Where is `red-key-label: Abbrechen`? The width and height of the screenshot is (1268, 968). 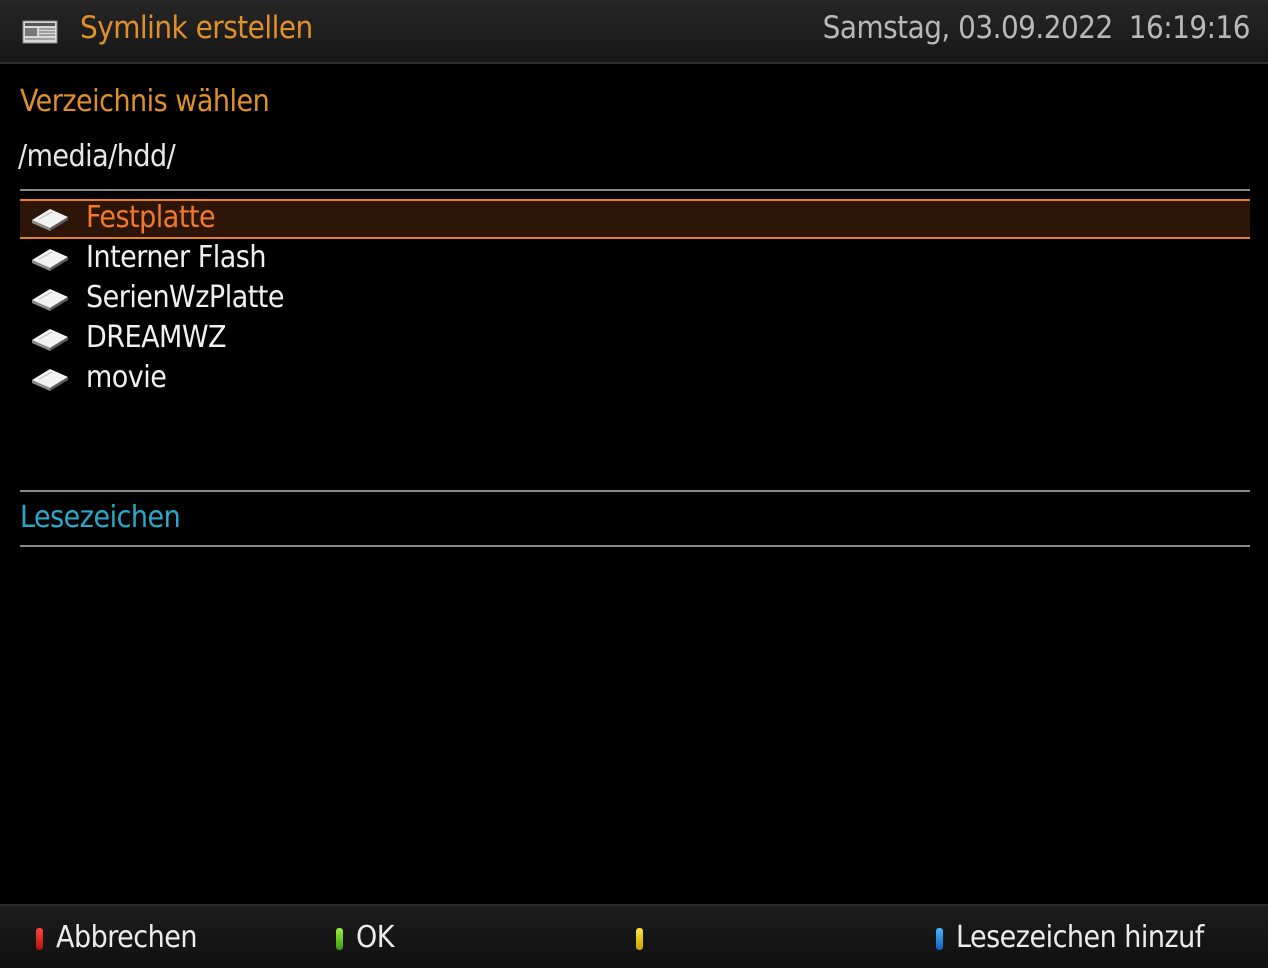
red-key-label: Abbrechen is located at coordinates (126, 937).